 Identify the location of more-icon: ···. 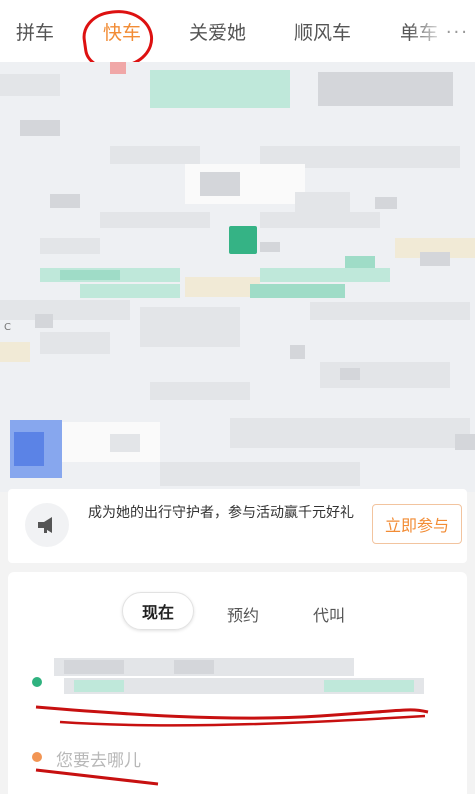
(457, 32).